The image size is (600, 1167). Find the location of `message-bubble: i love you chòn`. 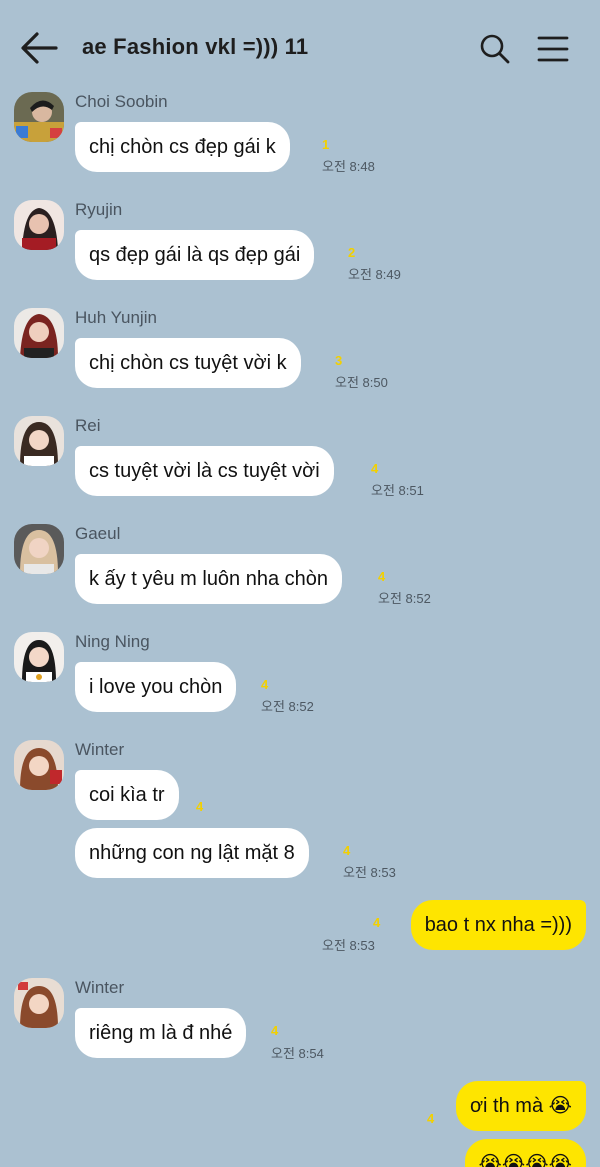

message-bubble: i love you chòn is located at coordinates (156, 687).